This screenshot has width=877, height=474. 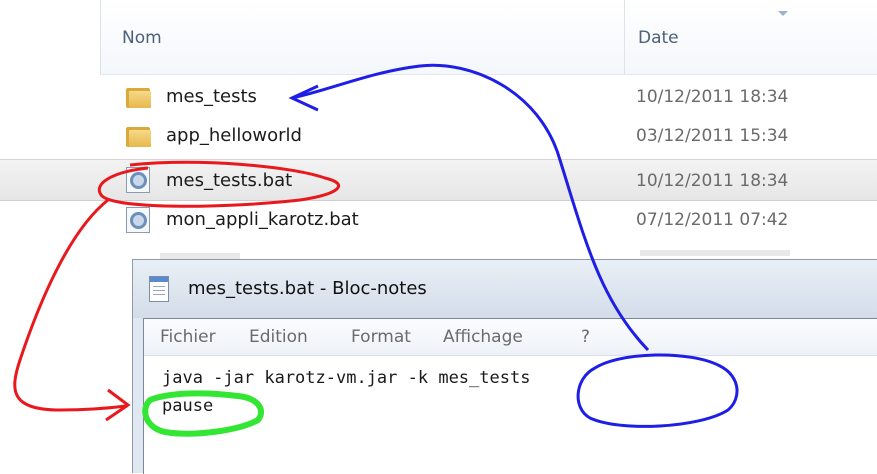 I want to click on red-arrow-annotation, so click(x=70, y=305).